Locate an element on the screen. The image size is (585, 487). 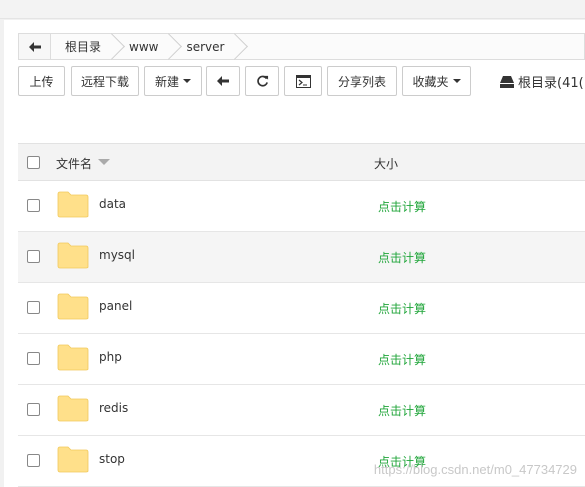
file-table-header: 文件名 大小 is located at coordinates (301, 162).